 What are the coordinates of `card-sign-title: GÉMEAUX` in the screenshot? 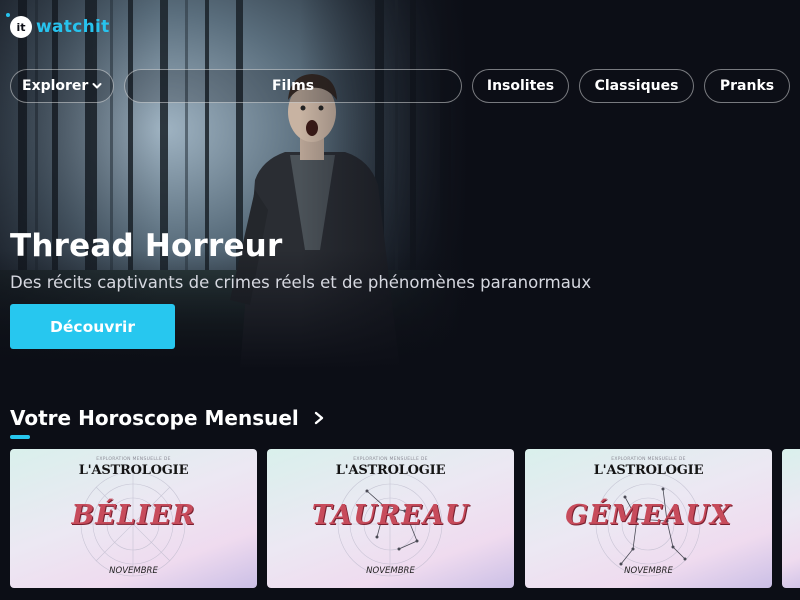 It's located at (648, 515).